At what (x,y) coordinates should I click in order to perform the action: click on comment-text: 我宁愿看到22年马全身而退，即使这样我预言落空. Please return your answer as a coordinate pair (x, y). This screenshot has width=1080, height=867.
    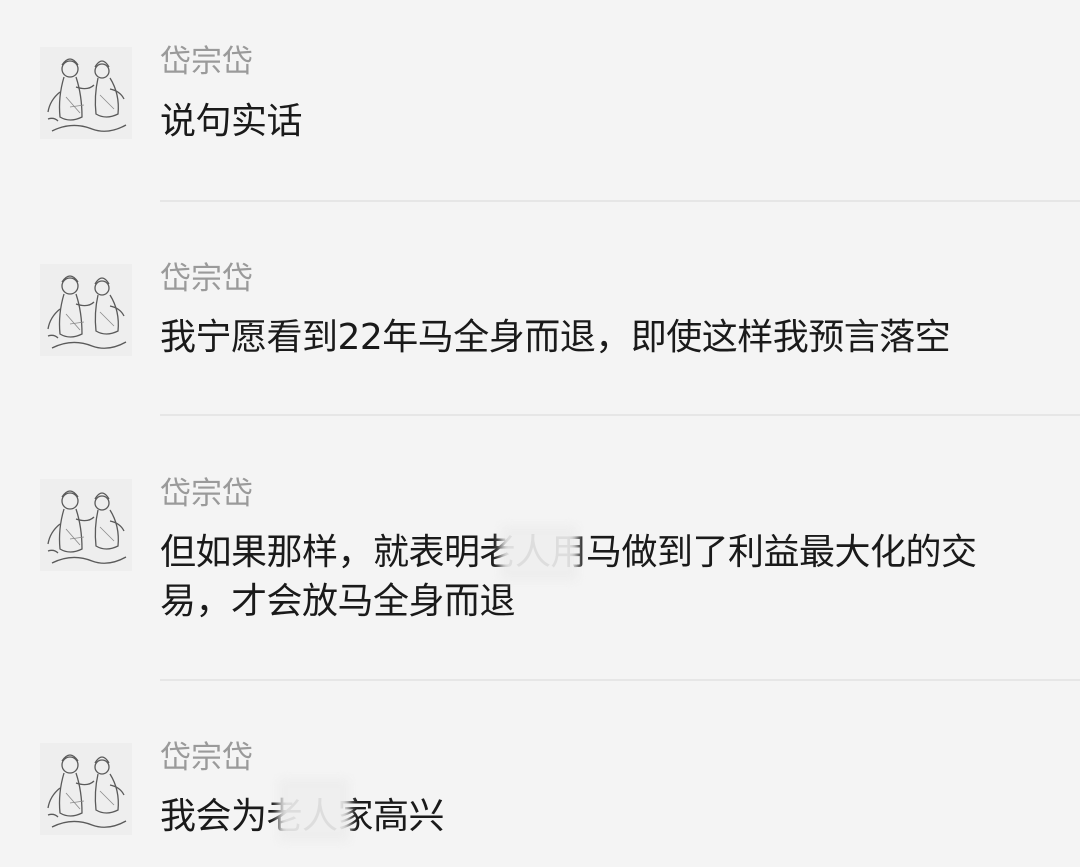
    Looking at the image, I should click on (555, 337).